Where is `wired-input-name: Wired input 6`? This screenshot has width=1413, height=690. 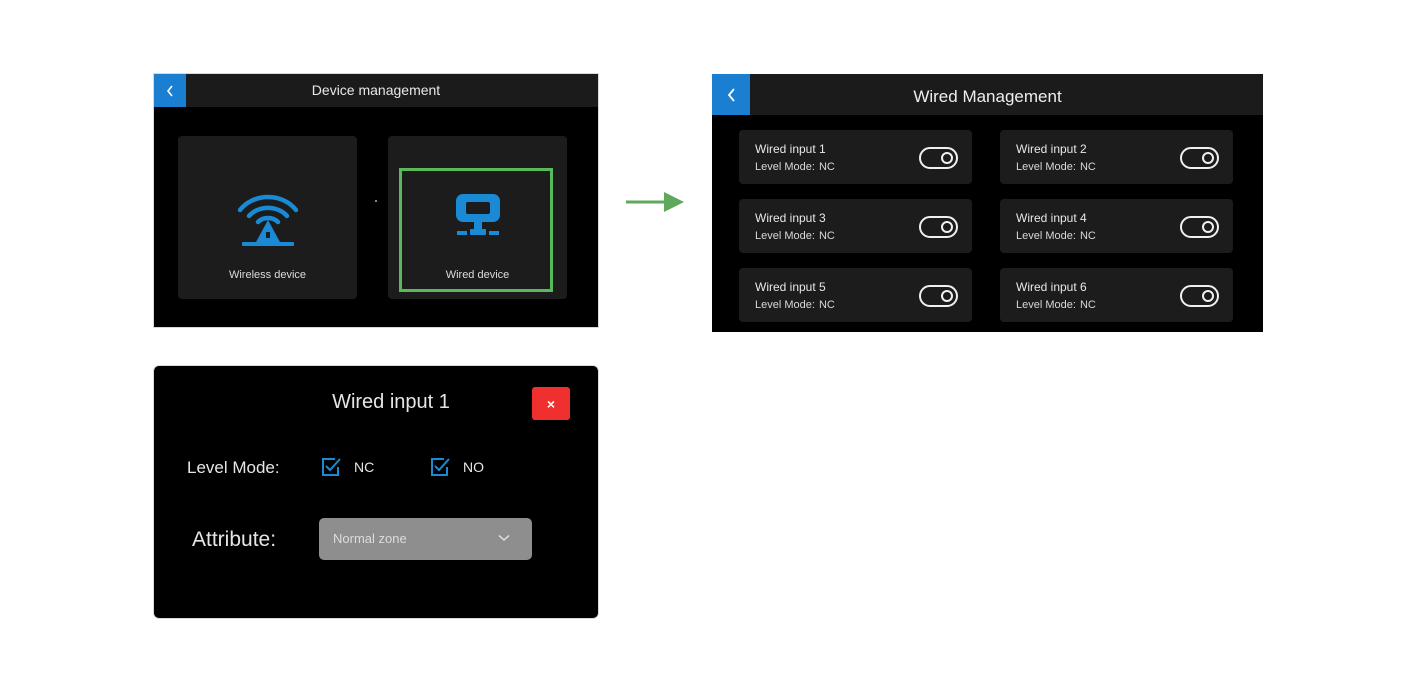
wired-input-name: Wired input 6 is located at coordinates (1051, 287).